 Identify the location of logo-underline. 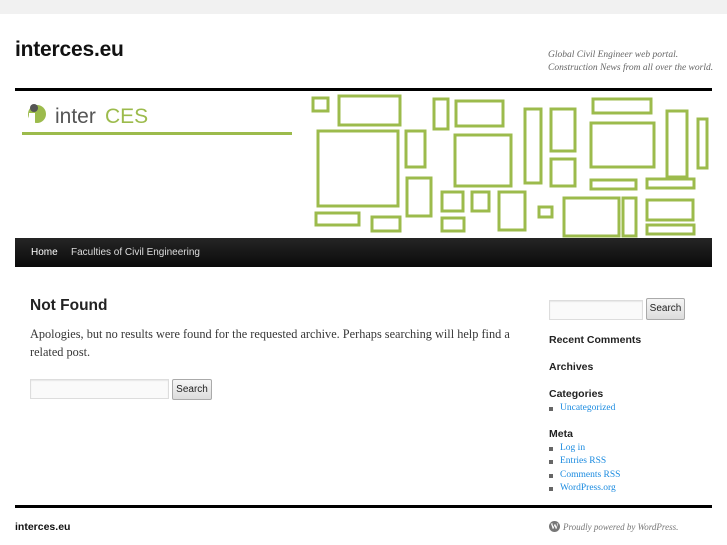
(157, 133).